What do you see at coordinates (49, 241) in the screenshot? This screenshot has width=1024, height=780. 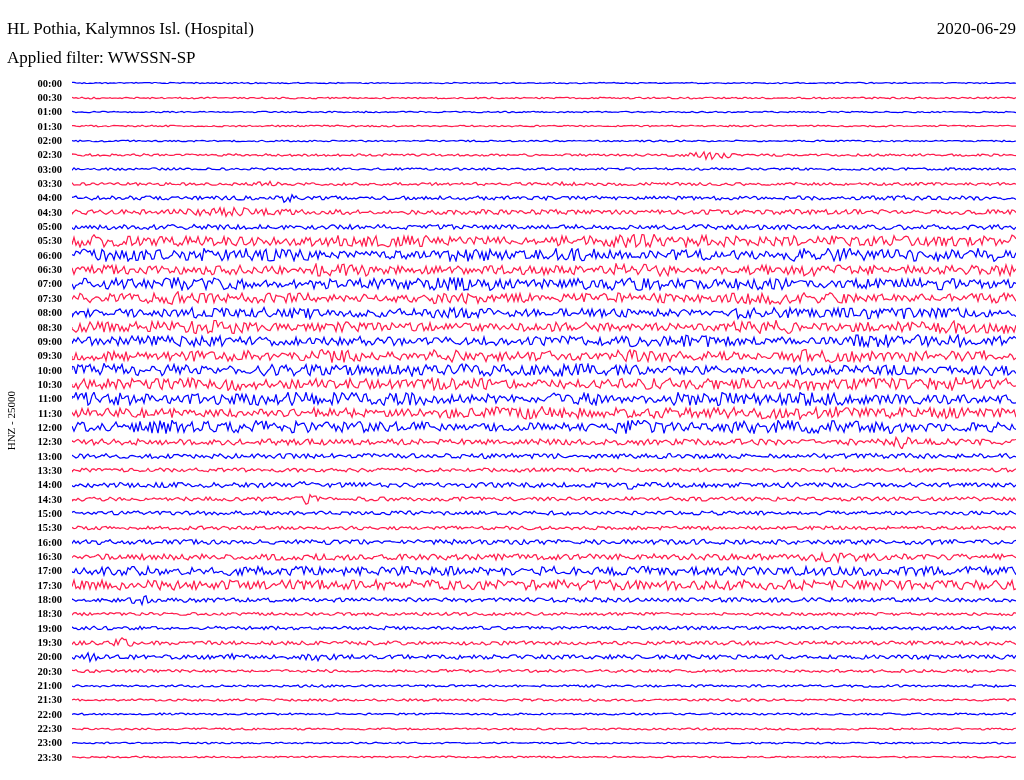 I see `time-label: 05:30` at bounding box center [49, 241].